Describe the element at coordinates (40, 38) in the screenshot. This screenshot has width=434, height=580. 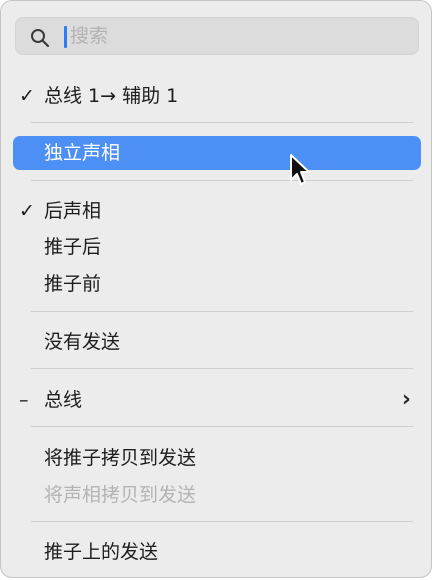
I see `search-icon` at that location.